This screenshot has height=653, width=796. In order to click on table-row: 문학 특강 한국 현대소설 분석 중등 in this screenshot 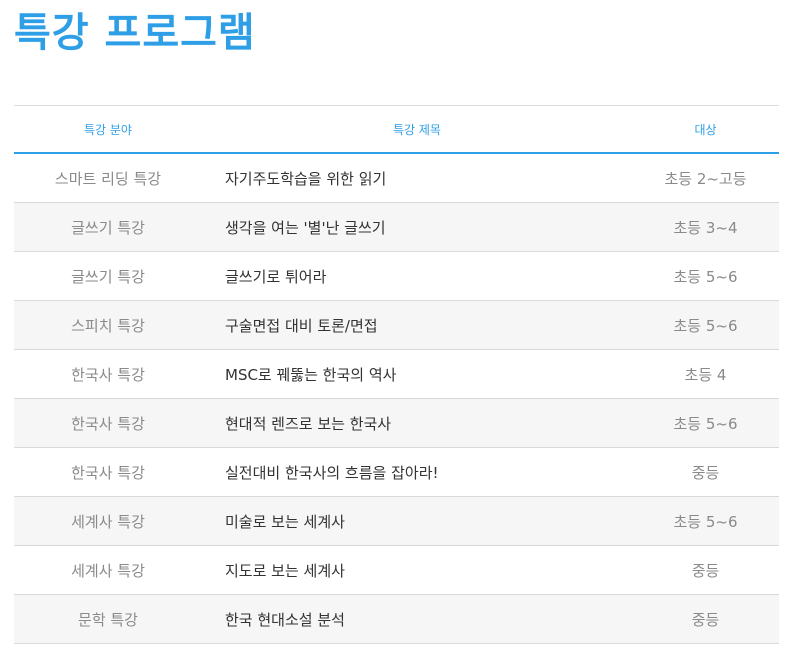, I will do `click(396, 619)`.